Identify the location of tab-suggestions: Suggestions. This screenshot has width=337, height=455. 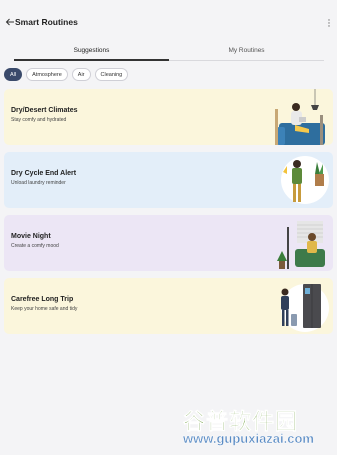
(91, 52).